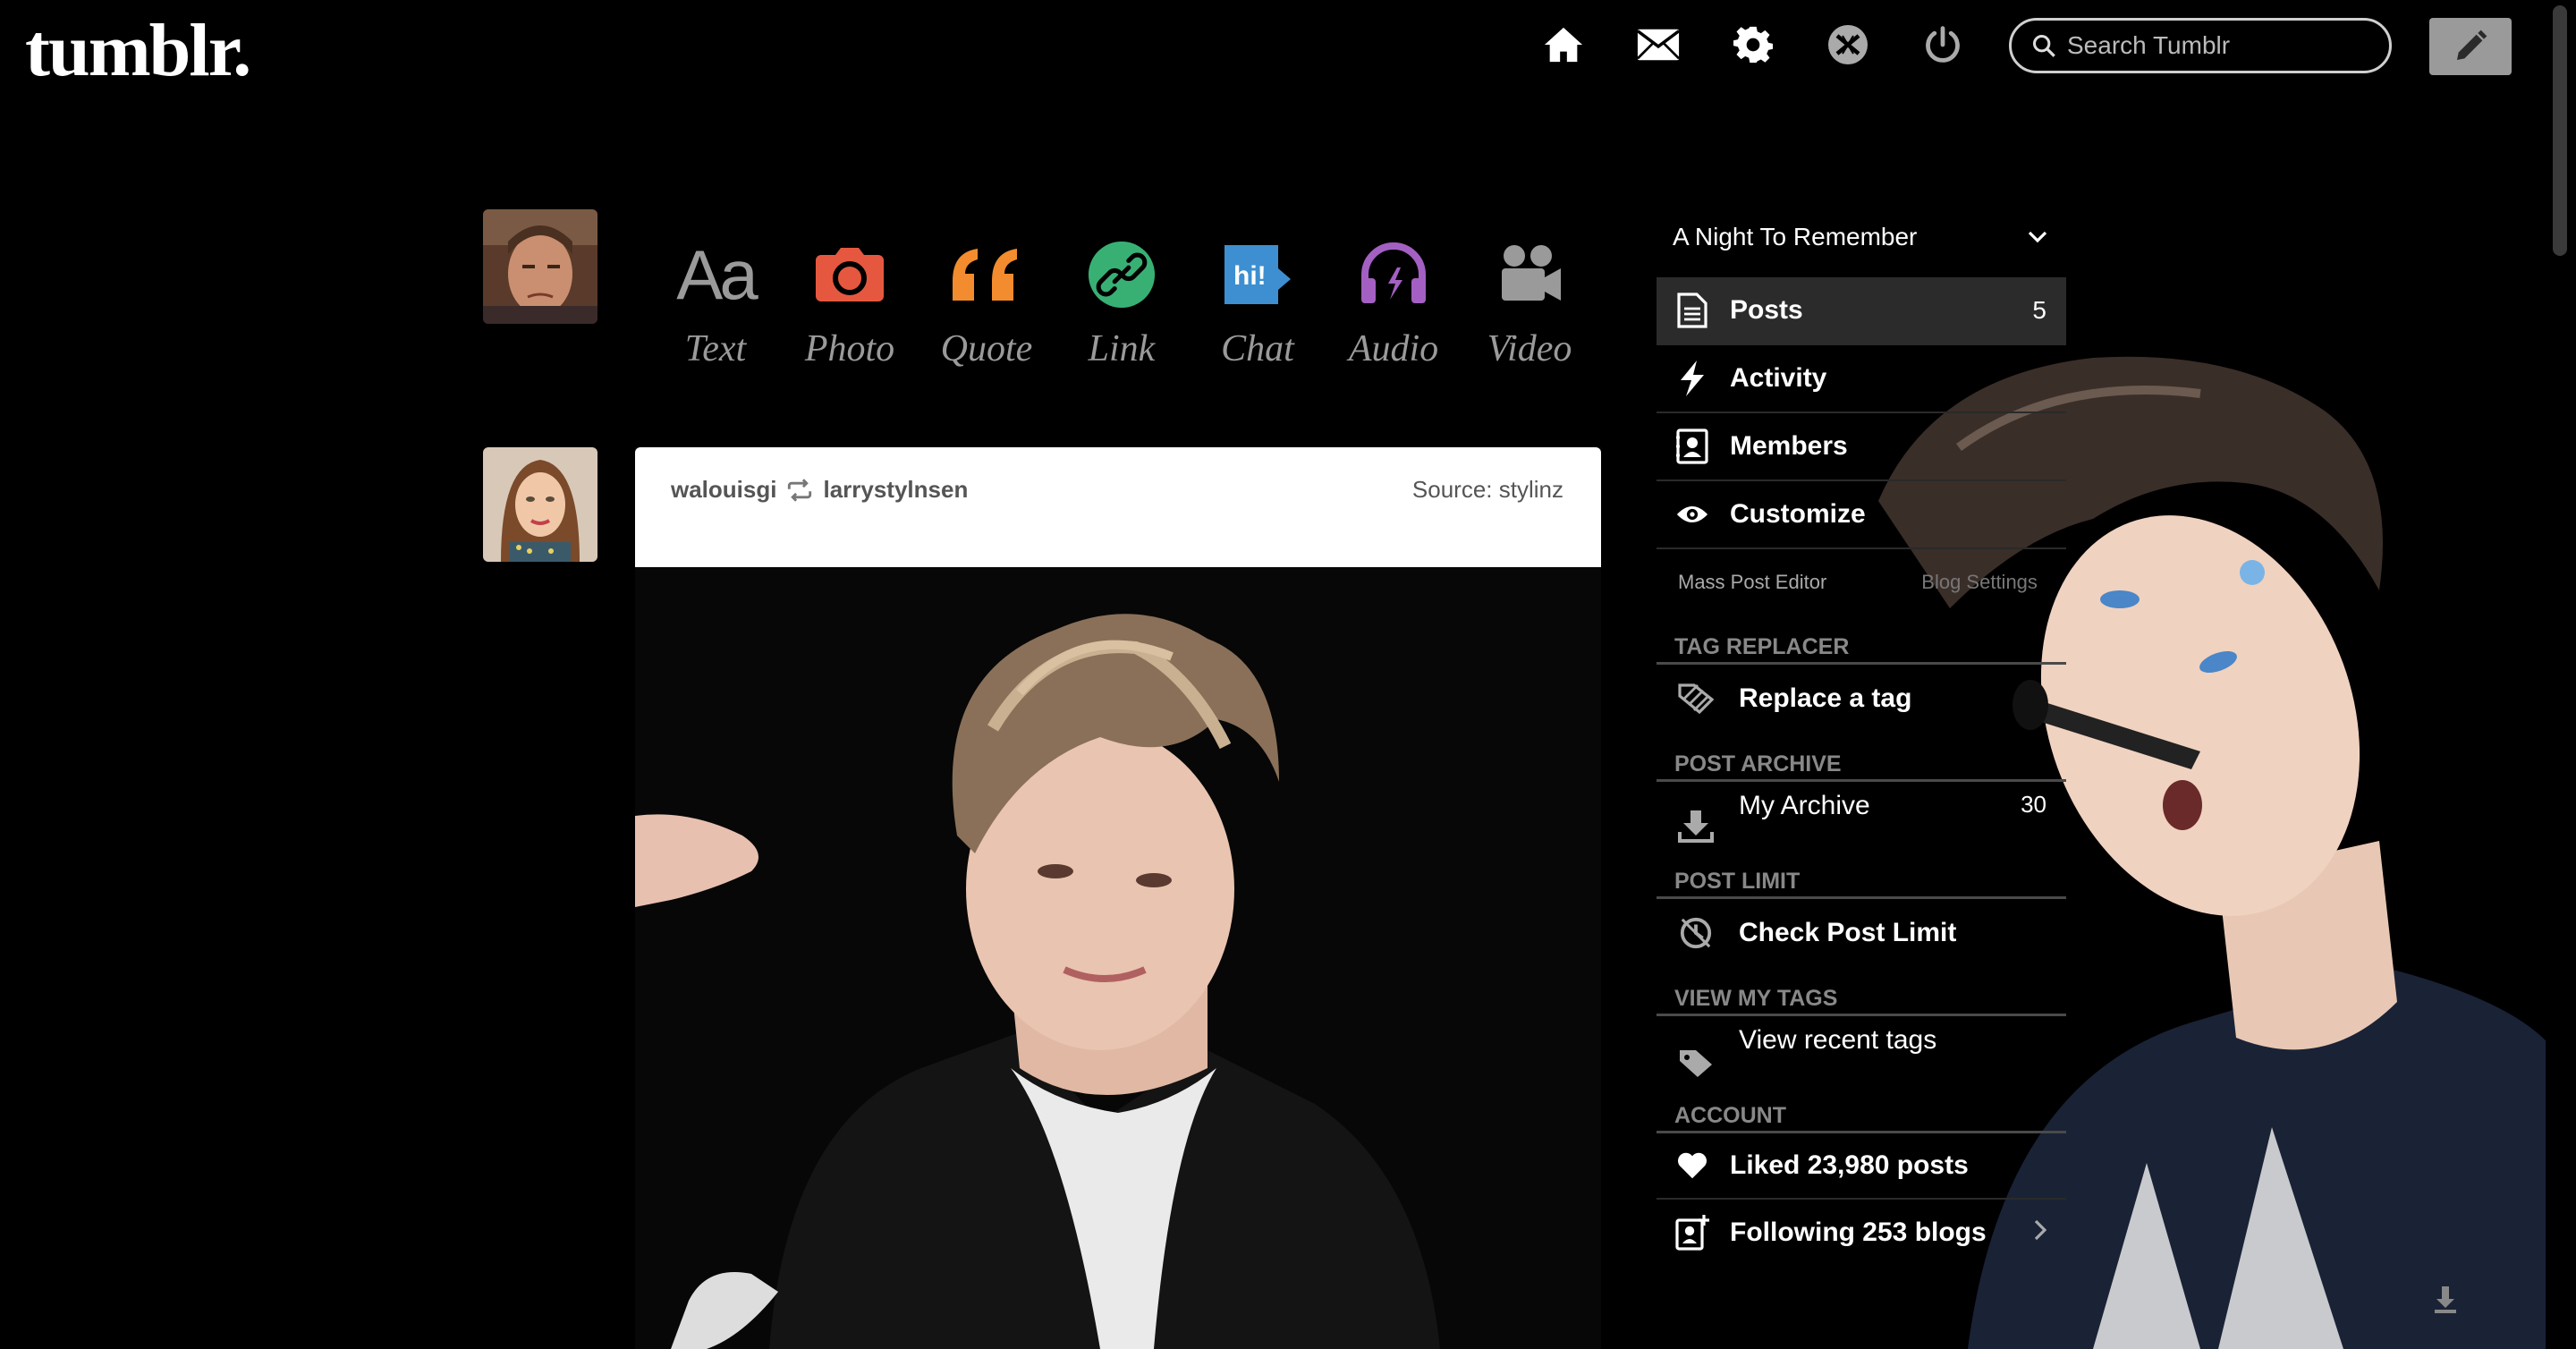  What do you see at coordinates (1795, 236) in the screenshot?
I see `blog-name: A Night To Remember` at bounding box center [1795, 236].